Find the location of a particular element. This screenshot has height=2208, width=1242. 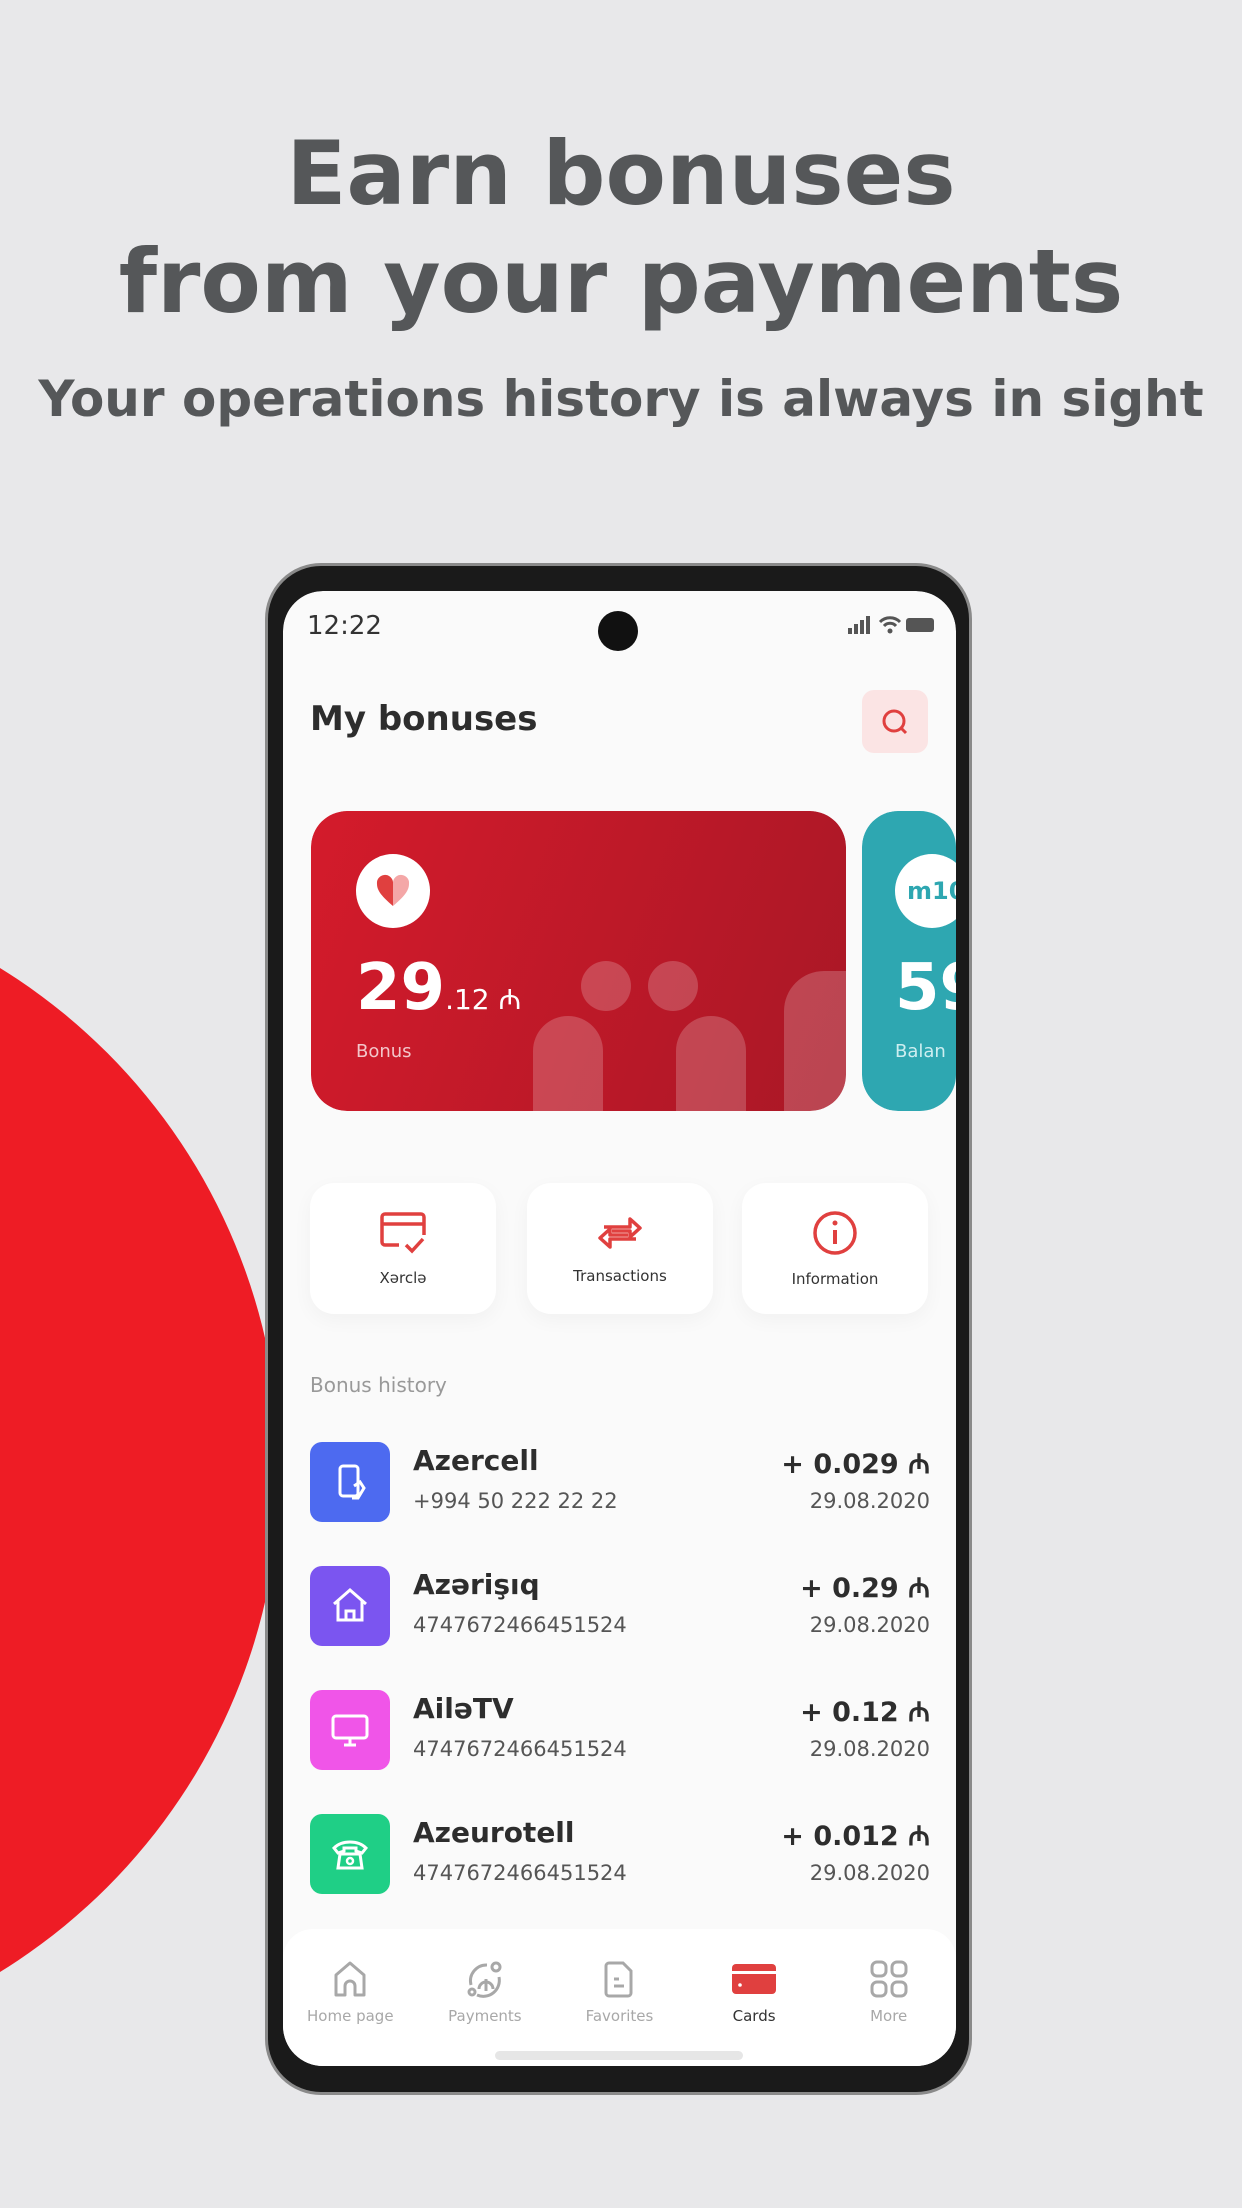

nav-payments: Payments is located at coordinates (485, 2012).